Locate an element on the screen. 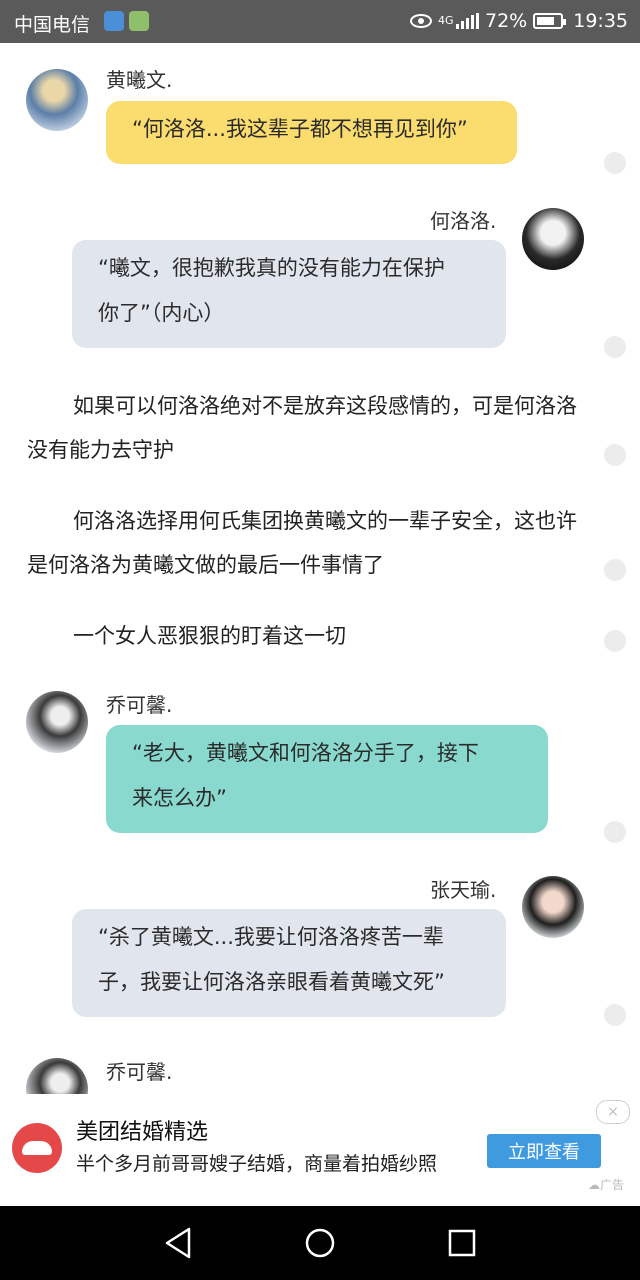 Image resolution: width=640 pixels, height=1280 pixels. signal-icon is located at coordinates (467, 21).